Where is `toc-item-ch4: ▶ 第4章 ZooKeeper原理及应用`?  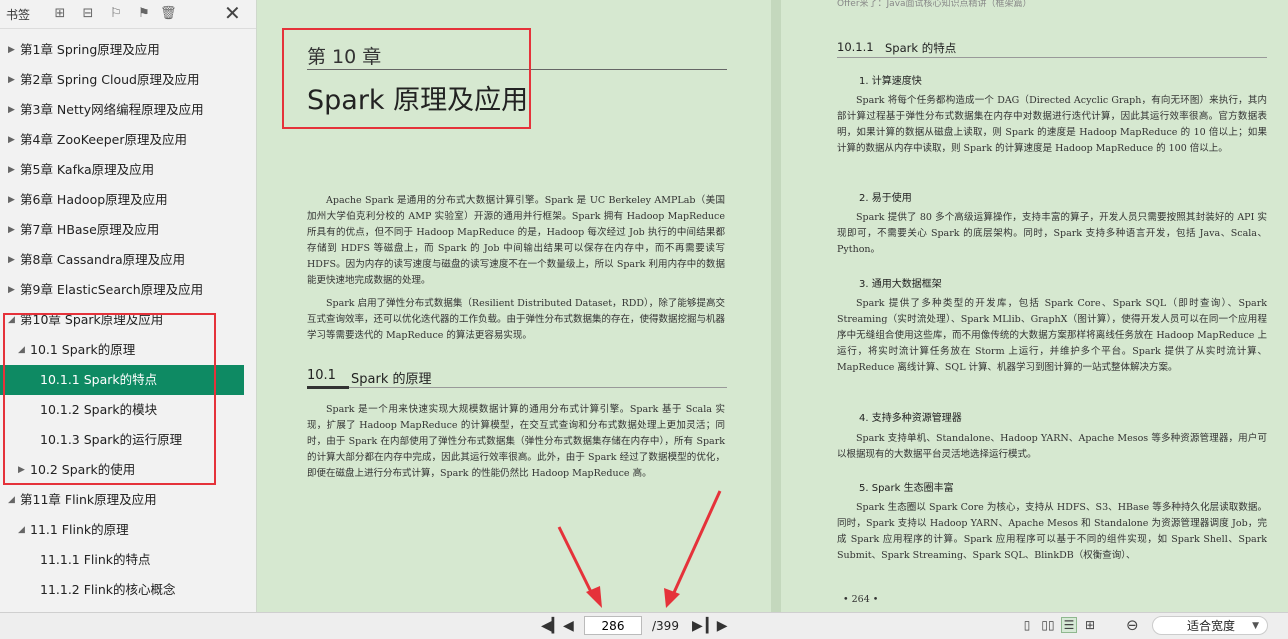
toc-item-ch4: ▶ 第4章 ZooKeeper原理及应用 is located at coordinates (122, 140).